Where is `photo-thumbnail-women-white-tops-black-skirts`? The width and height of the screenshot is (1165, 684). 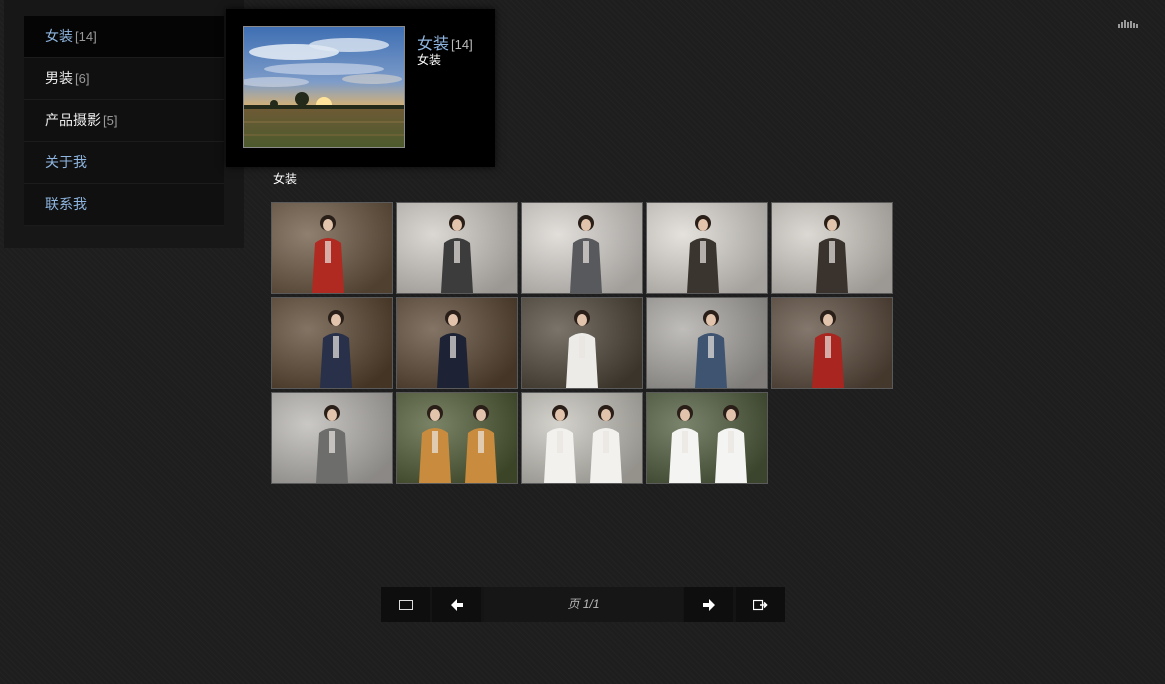
photo-thumbnail-women-white-tops-black-skirts is located at coordinates (707, 438).